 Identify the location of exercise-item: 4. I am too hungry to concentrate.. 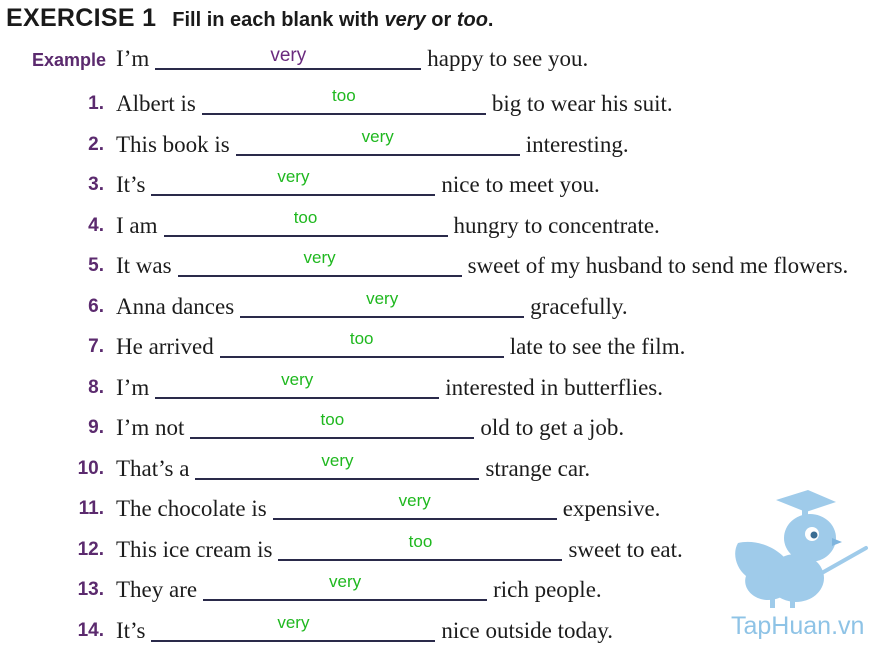
(374, 224).